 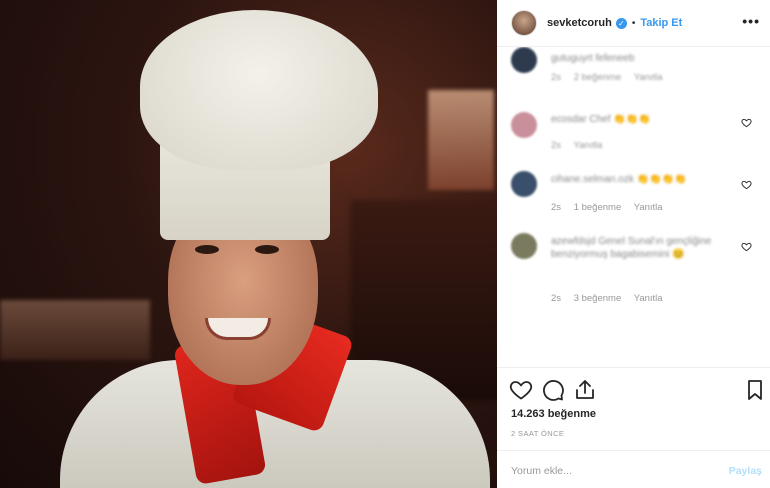 I want to click on follow-button: Takip Et, so click(x=661, y=23).